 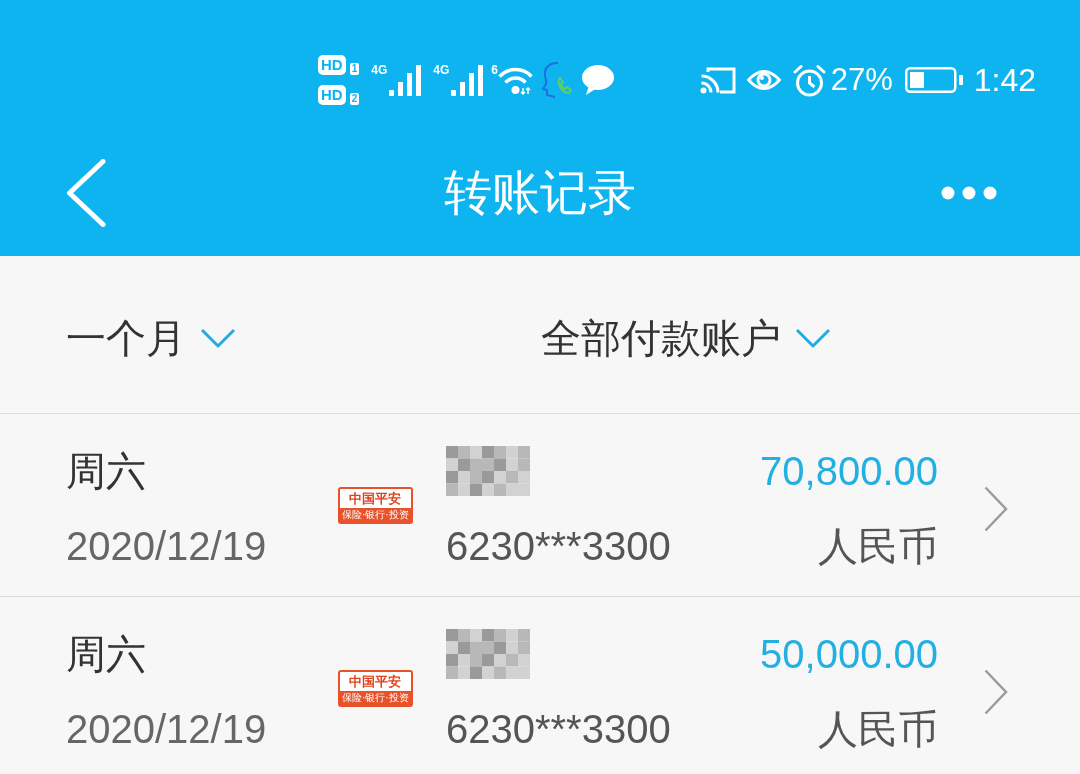 I want to click on sim-slot-number: 2, so click(x=354, y=99).